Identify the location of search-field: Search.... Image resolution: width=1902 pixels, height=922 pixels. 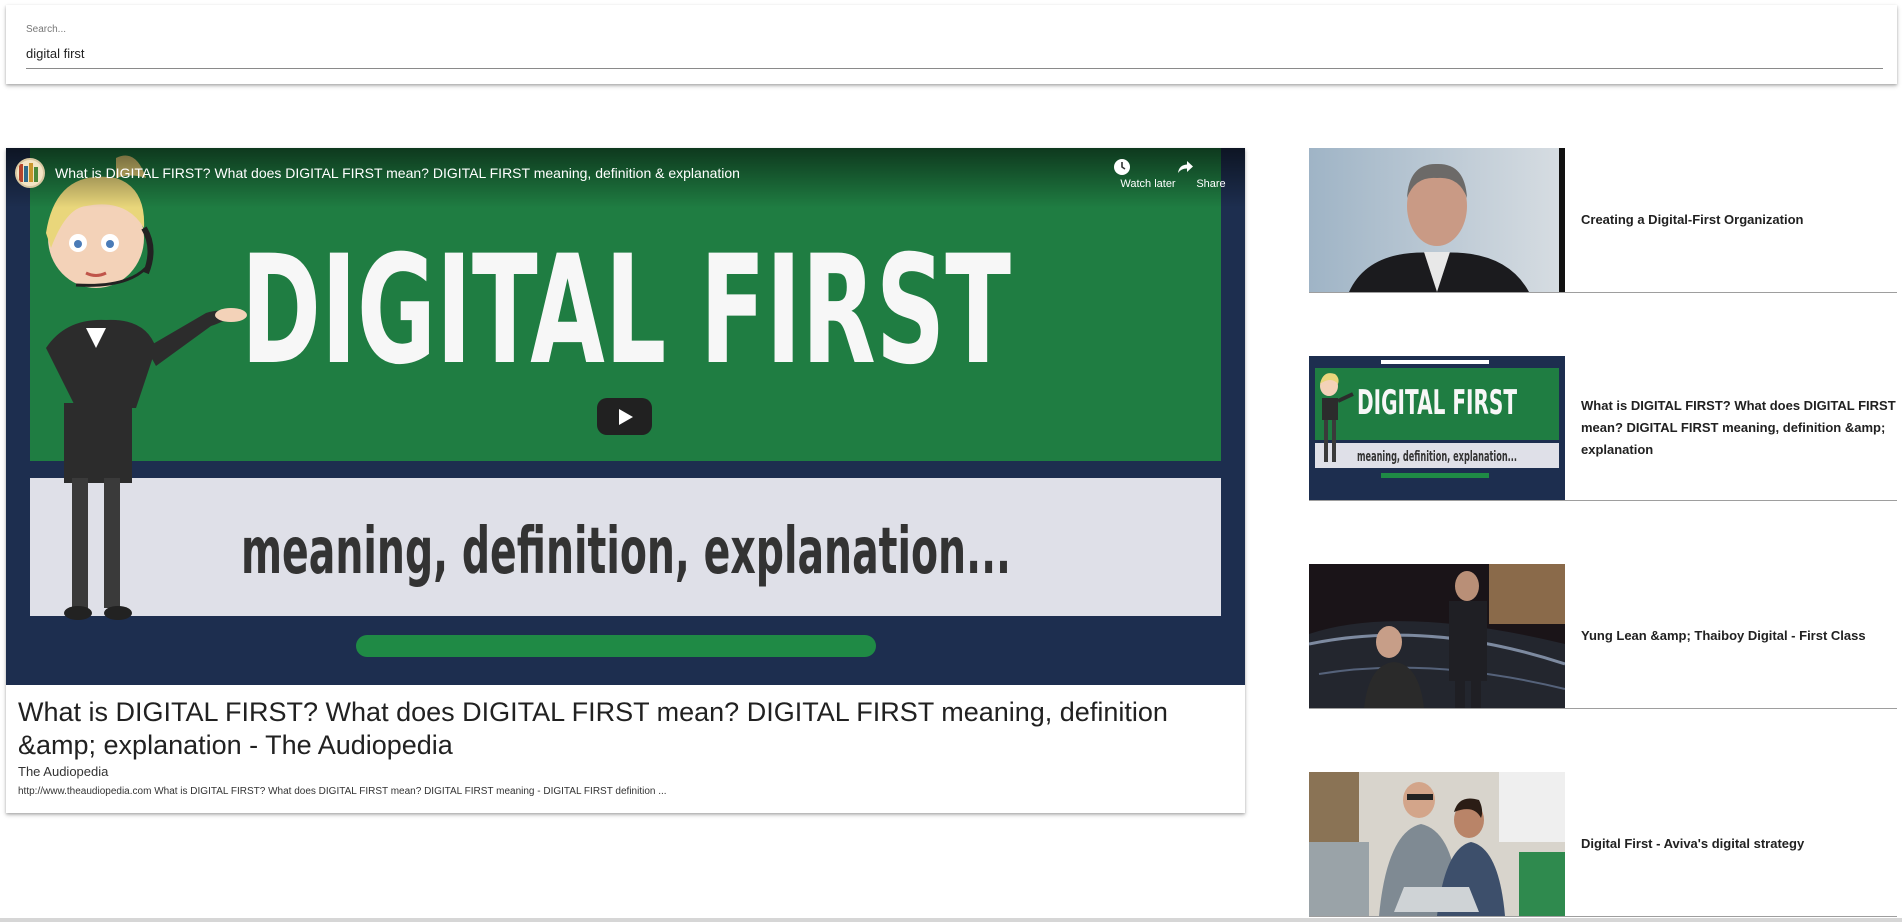
(954, 46).